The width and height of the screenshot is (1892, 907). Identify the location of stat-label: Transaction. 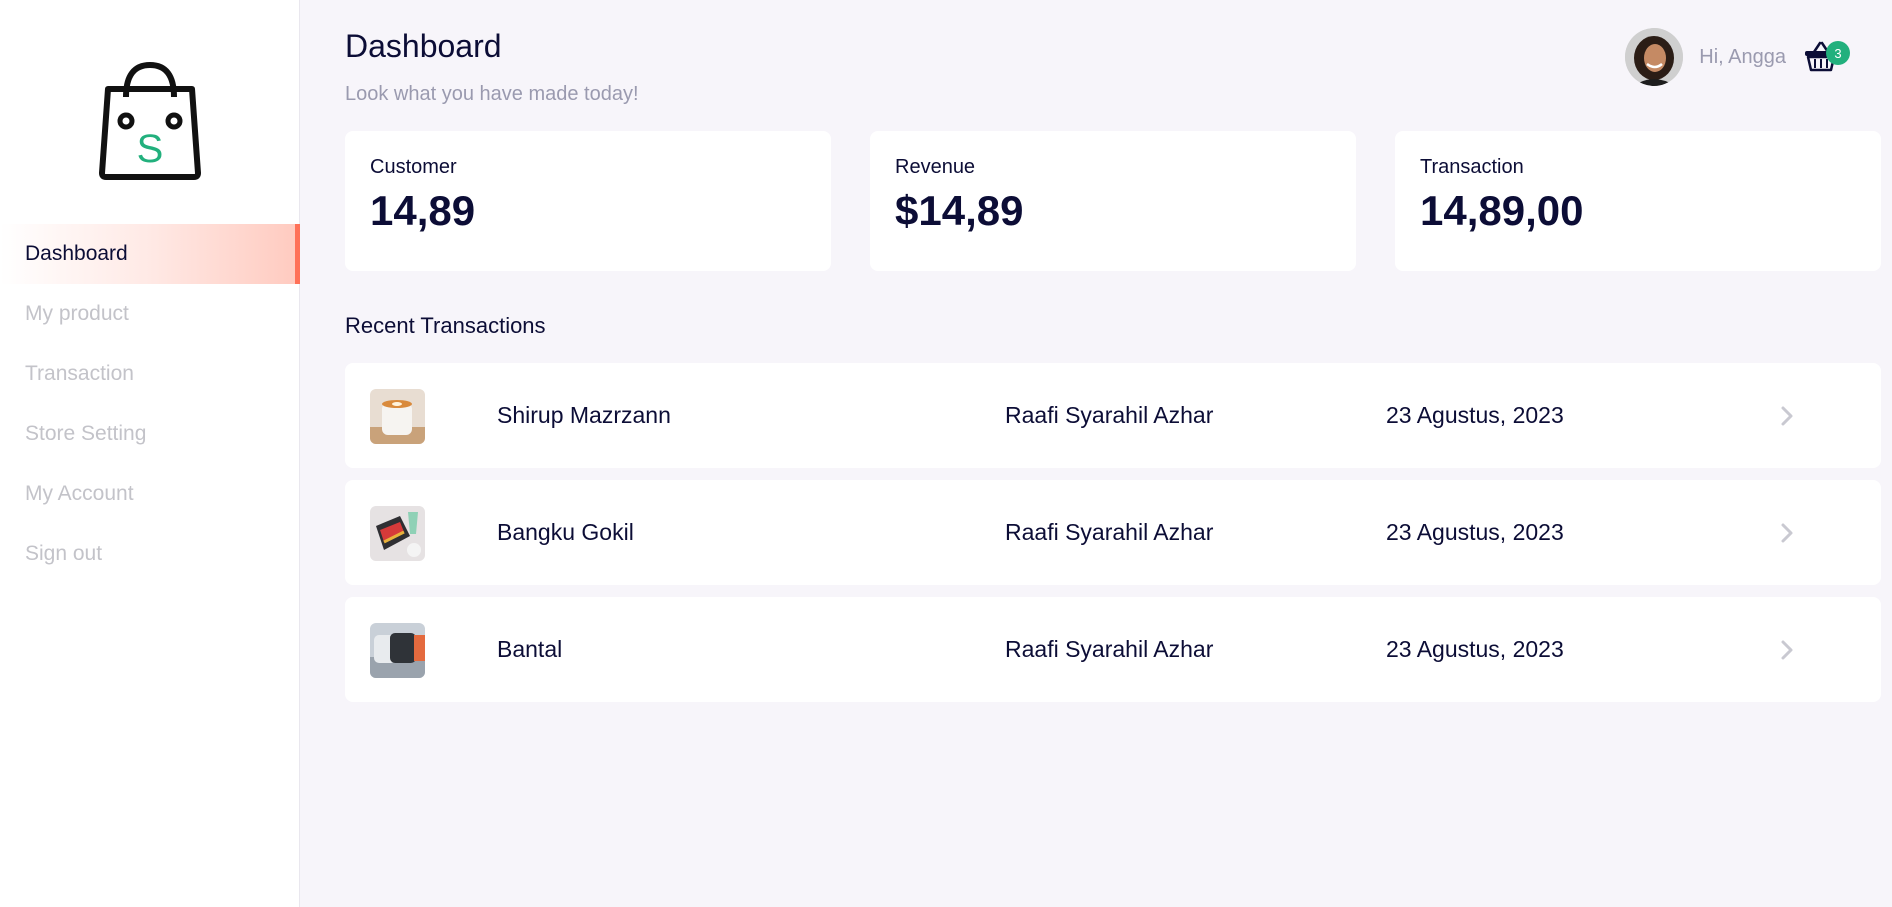
(1472, 167).